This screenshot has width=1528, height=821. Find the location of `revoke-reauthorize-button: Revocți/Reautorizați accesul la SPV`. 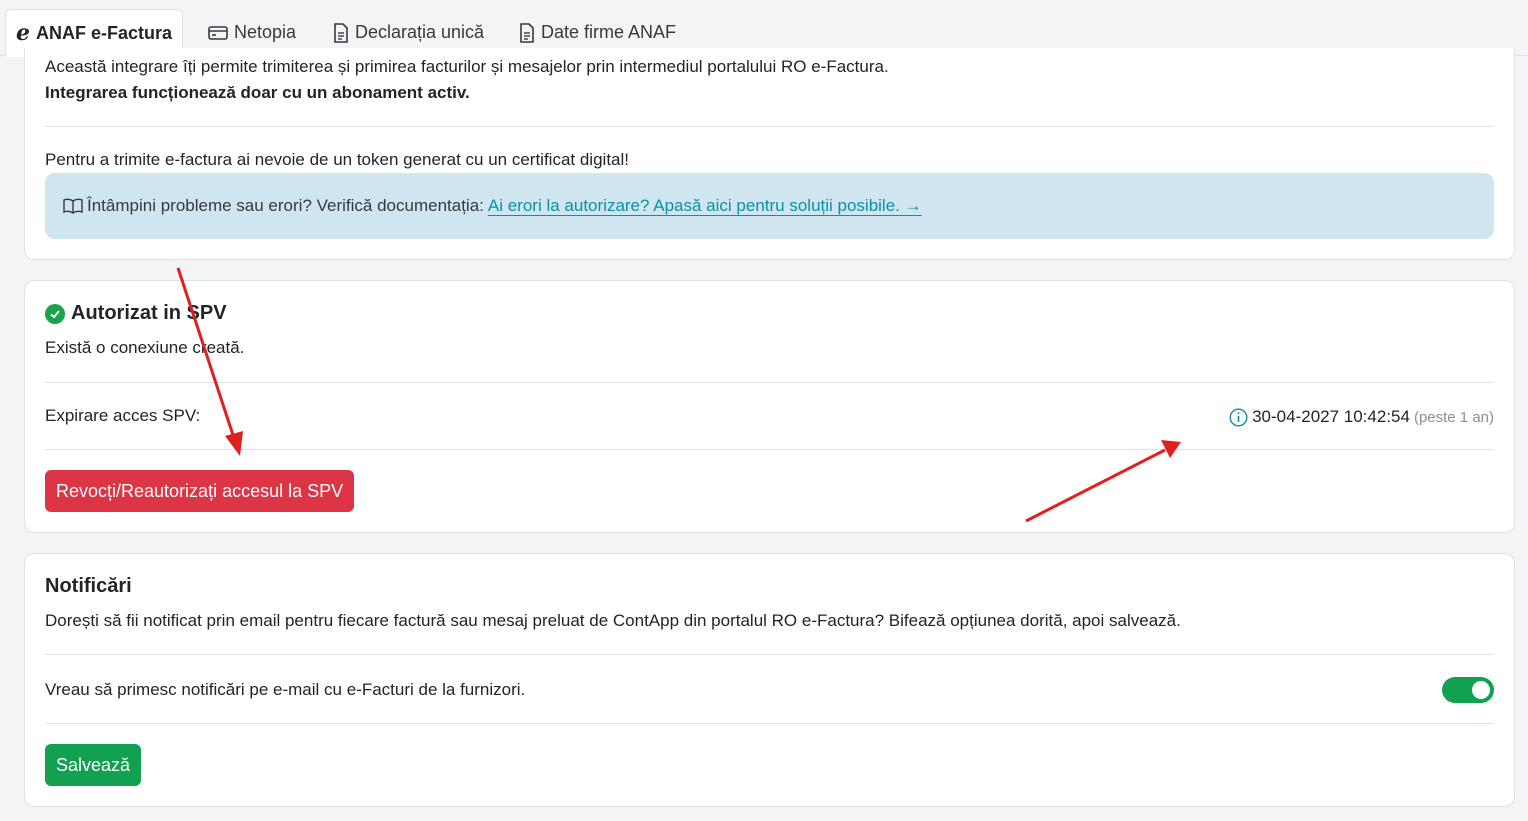

revoke-reauthorize-button: Revocți/Reautorizați accesul la SPV is located at coordinates (200, 491).